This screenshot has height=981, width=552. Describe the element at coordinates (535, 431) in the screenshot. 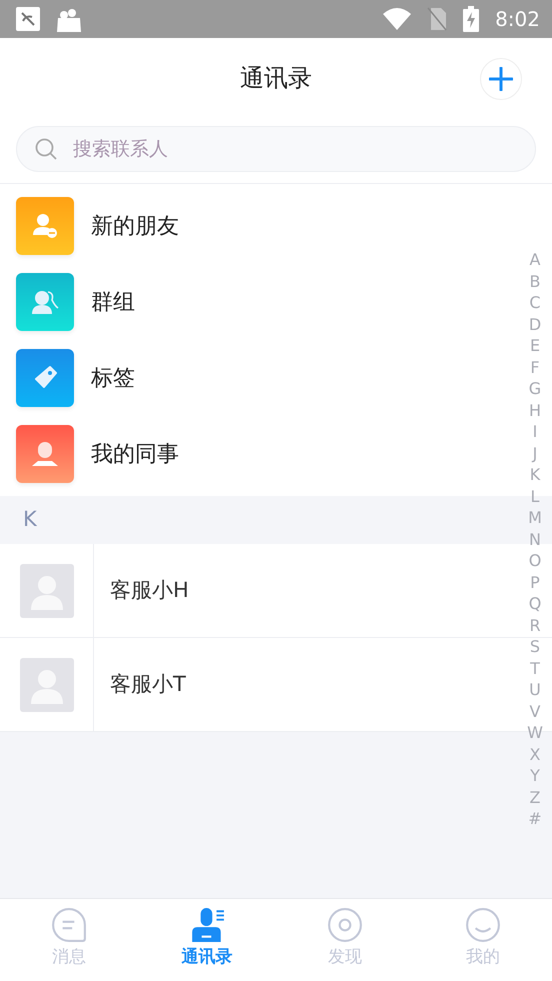

I see `index-letter: I` at that location.